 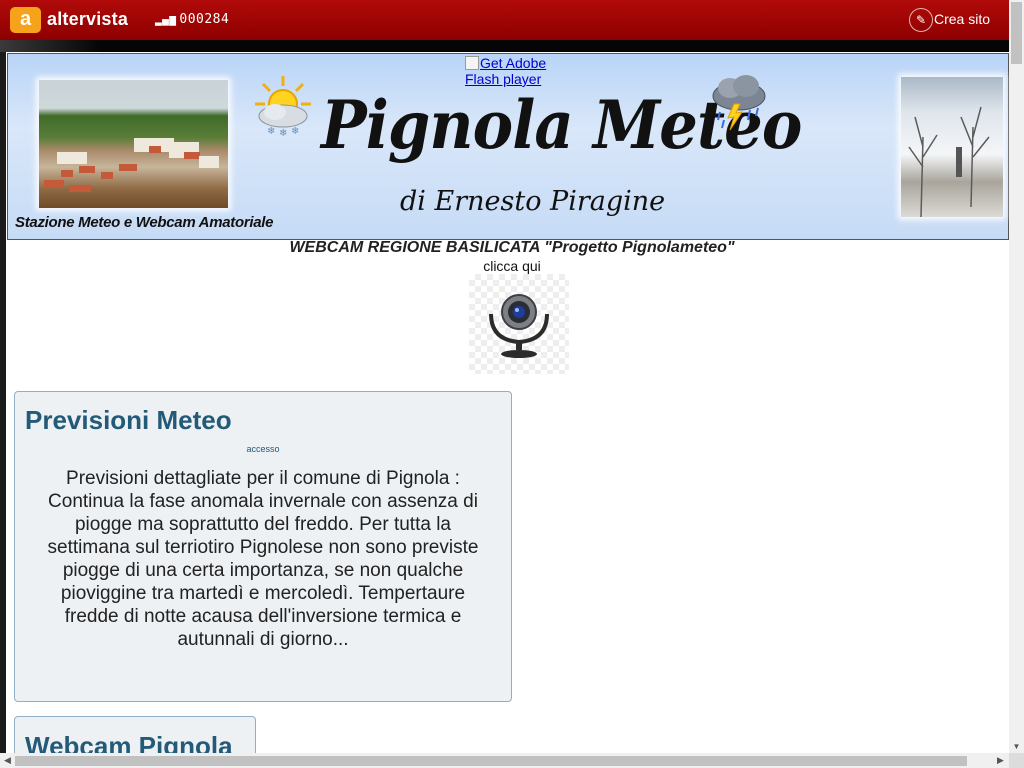 I want to click on forecast-access-link: accesso, so click(x=263, y=449).